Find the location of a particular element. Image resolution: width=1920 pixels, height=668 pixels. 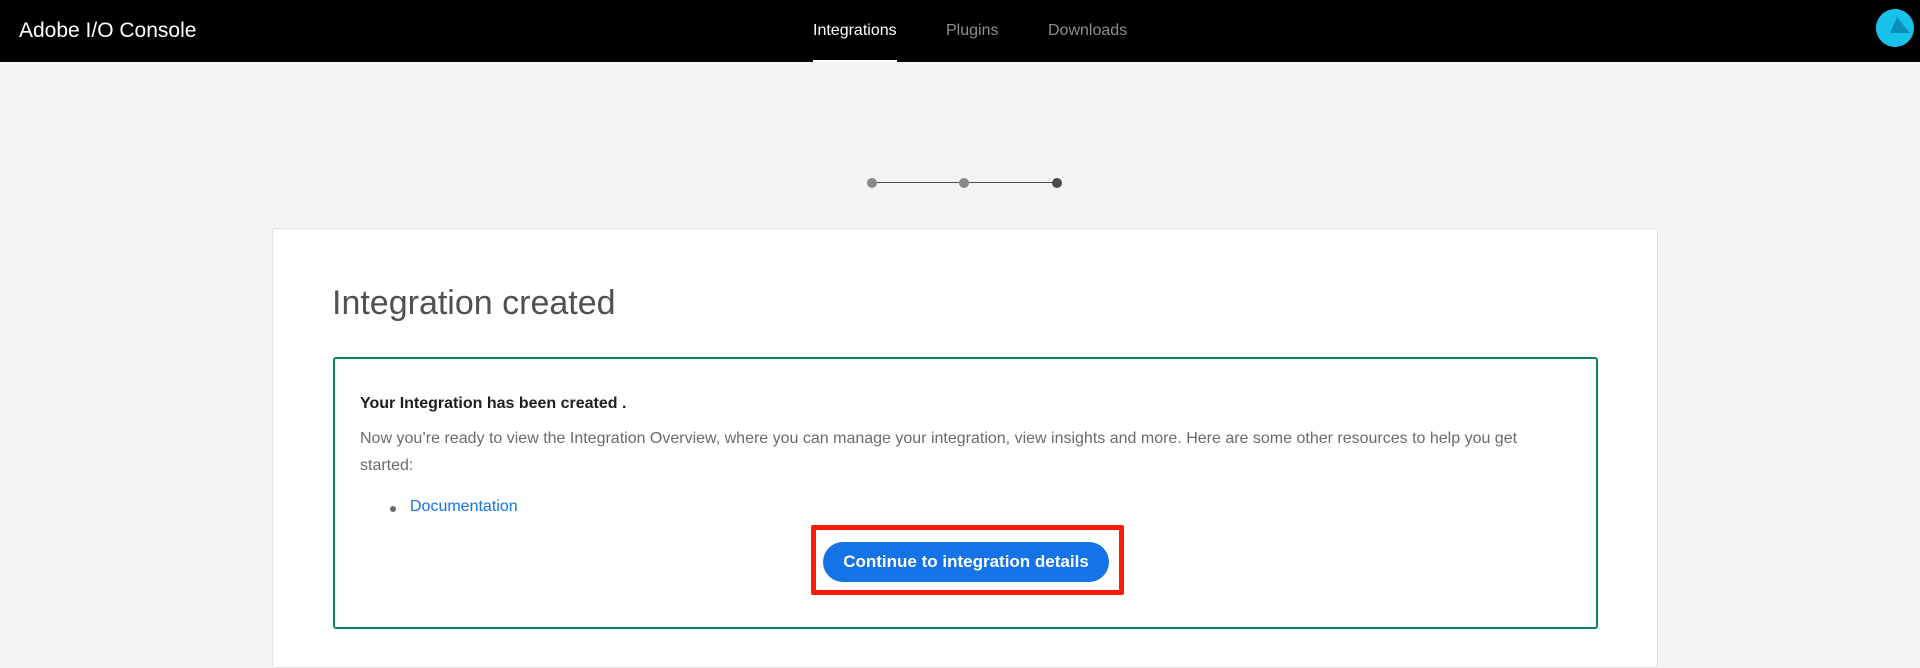

avatar-icon is located at coordinates (1895, 28).